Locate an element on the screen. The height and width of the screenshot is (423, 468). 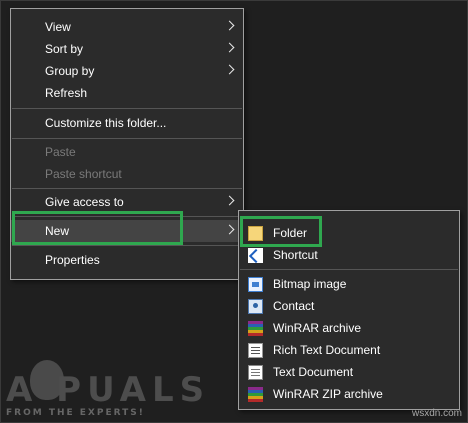
menu-item-paste-shortcut: Paste shortcut is located at coordinates (127, 174).